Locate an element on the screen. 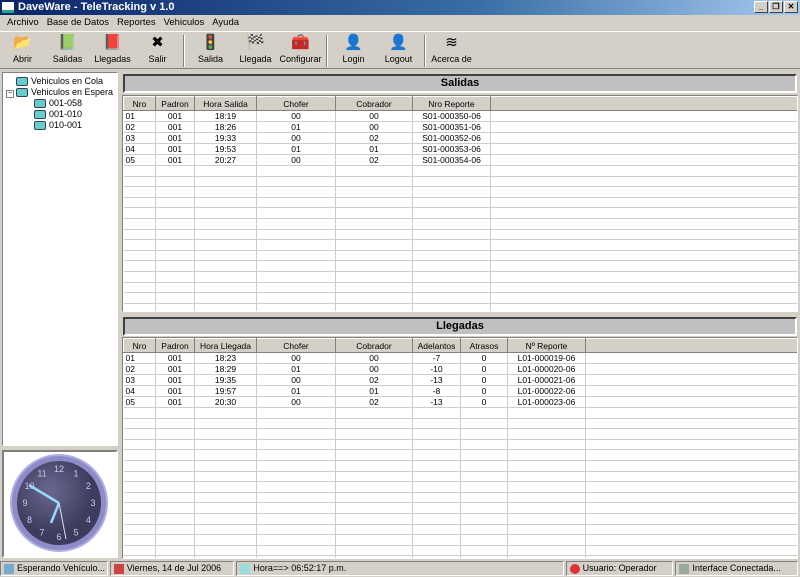 The width and height of the screenshot is (800, 577). column-header: Nro Reporte is located at coordinates (451, 103).